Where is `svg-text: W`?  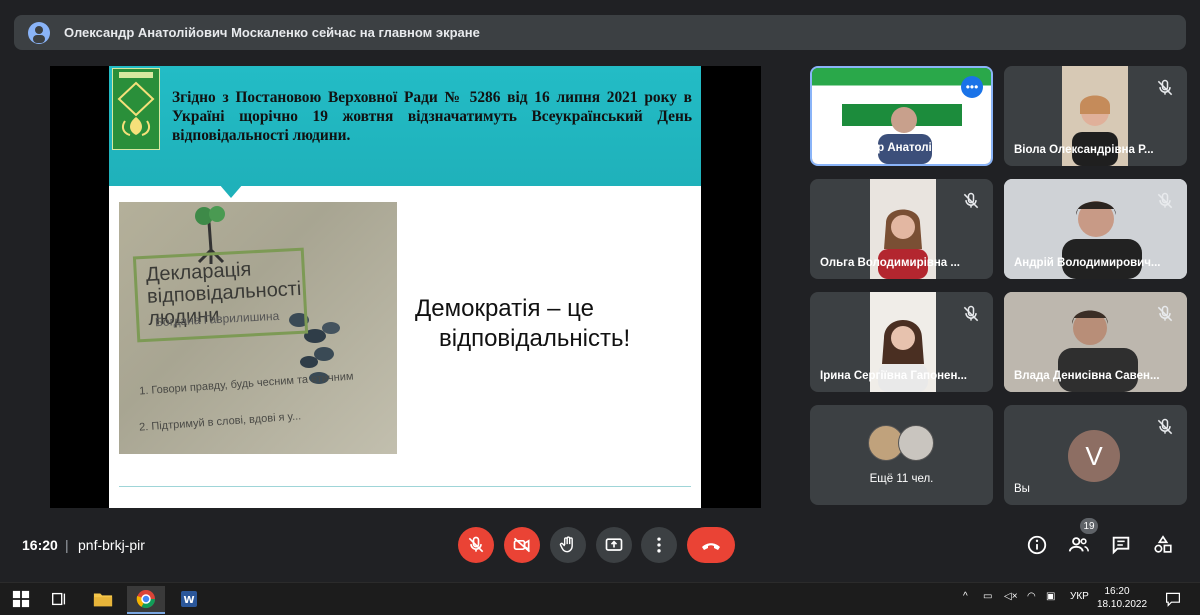
svg-text: W is located at coordinates (188, 600).